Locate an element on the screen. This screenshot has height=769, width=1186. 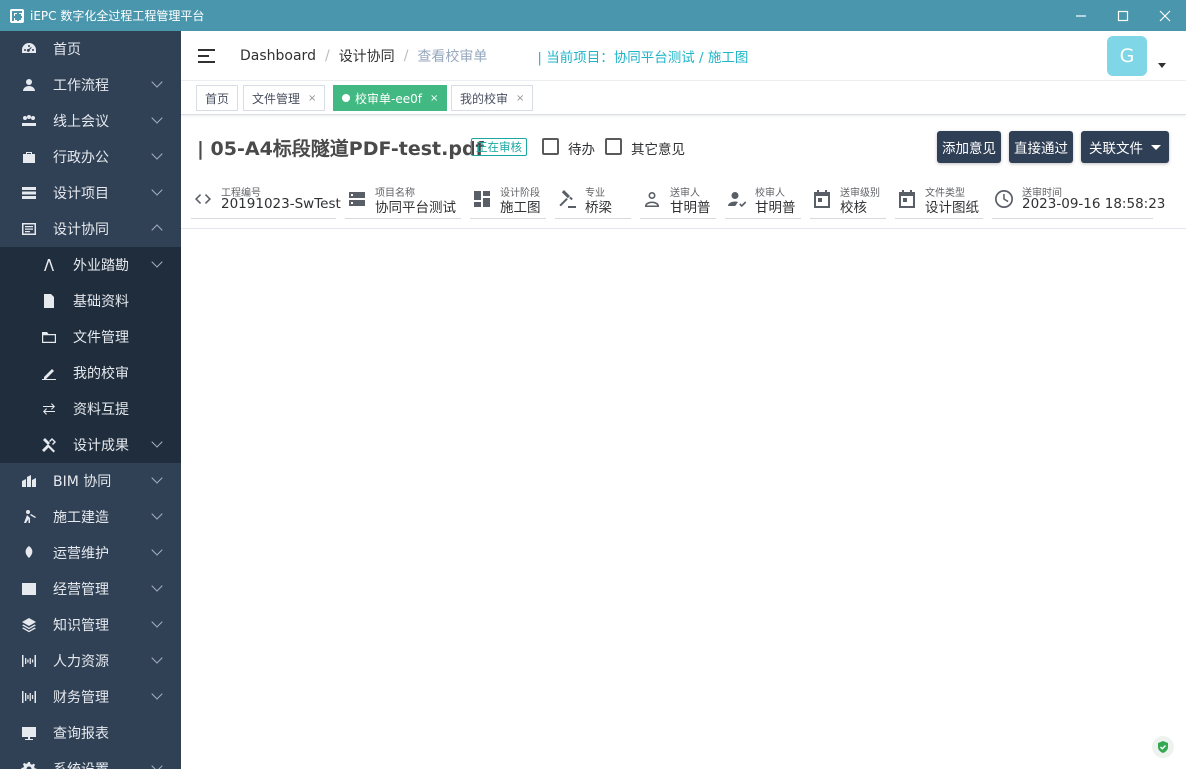
sidebar-item-sidebar-items-5: 设计协同 is located at coordinates (90, 229).